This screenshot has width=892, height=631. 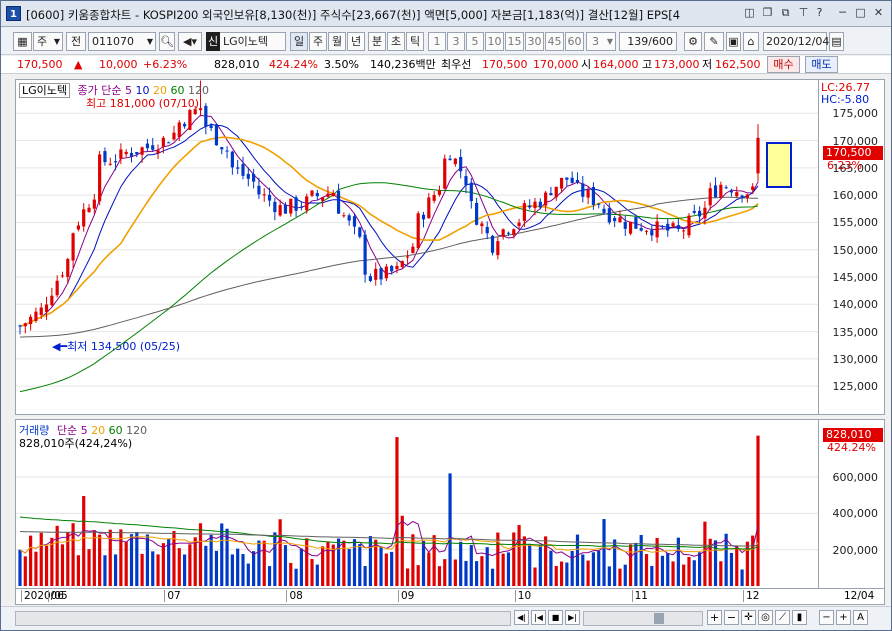 What do you see at coordinates (45, 90) in the screenshot?
I see `stock-tag: LG이노텍` at bounding box center [45, 90].